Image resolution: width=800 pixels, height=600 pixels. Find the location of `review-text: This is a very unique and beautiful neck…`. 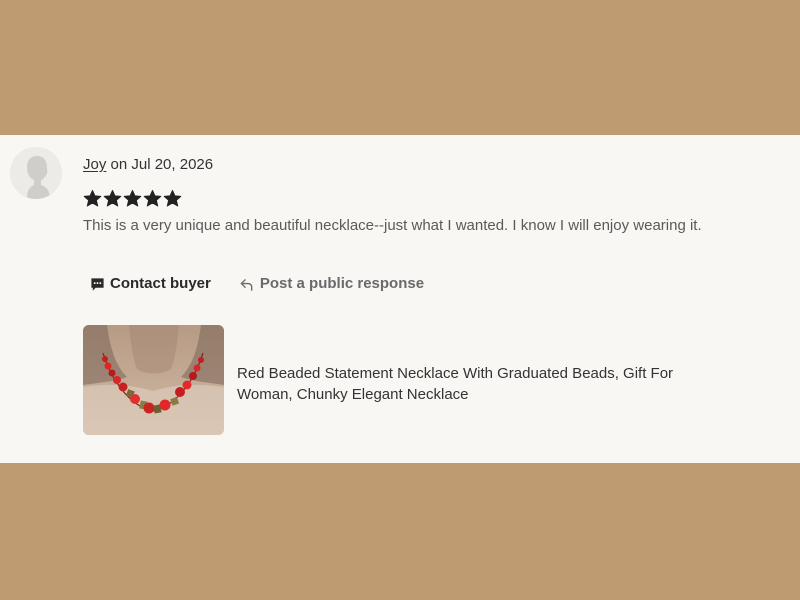

review-text: This is a very unique and beautiful neck… is located at coordinates (392, 225).